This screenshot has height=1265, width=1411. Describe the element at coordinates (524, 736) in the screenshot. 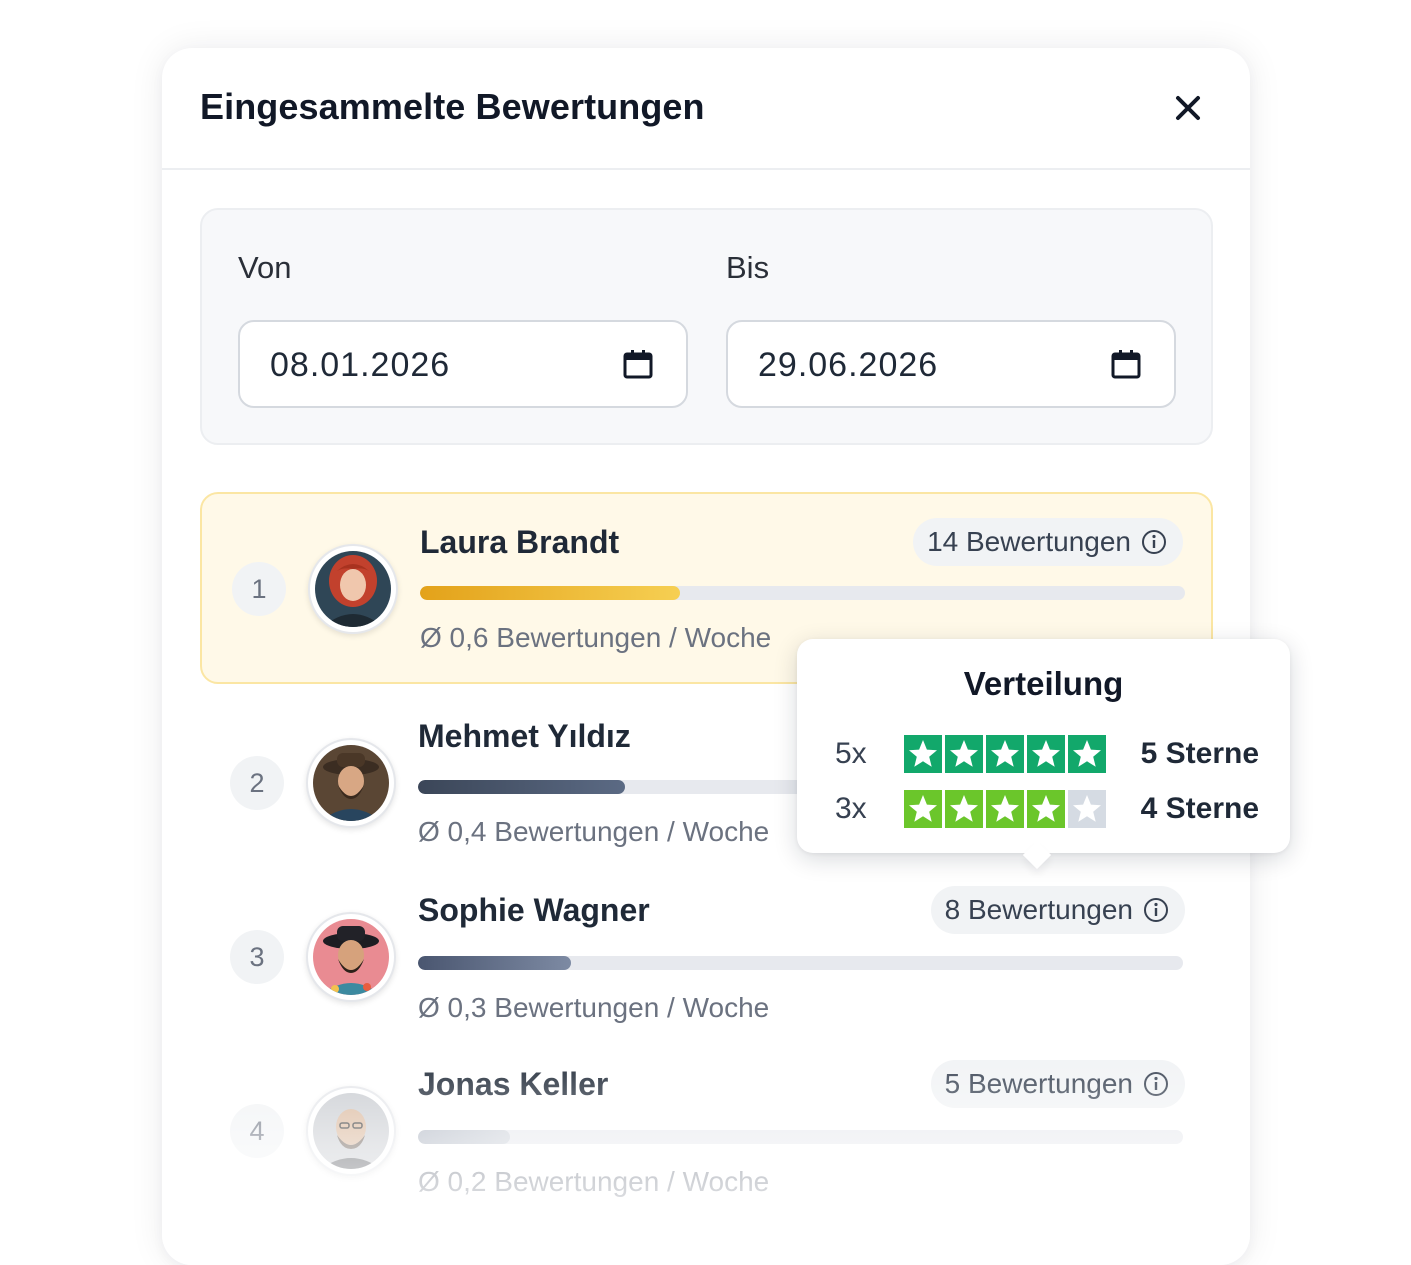

I see `person-name: Mehmet Yıldız` at that location.